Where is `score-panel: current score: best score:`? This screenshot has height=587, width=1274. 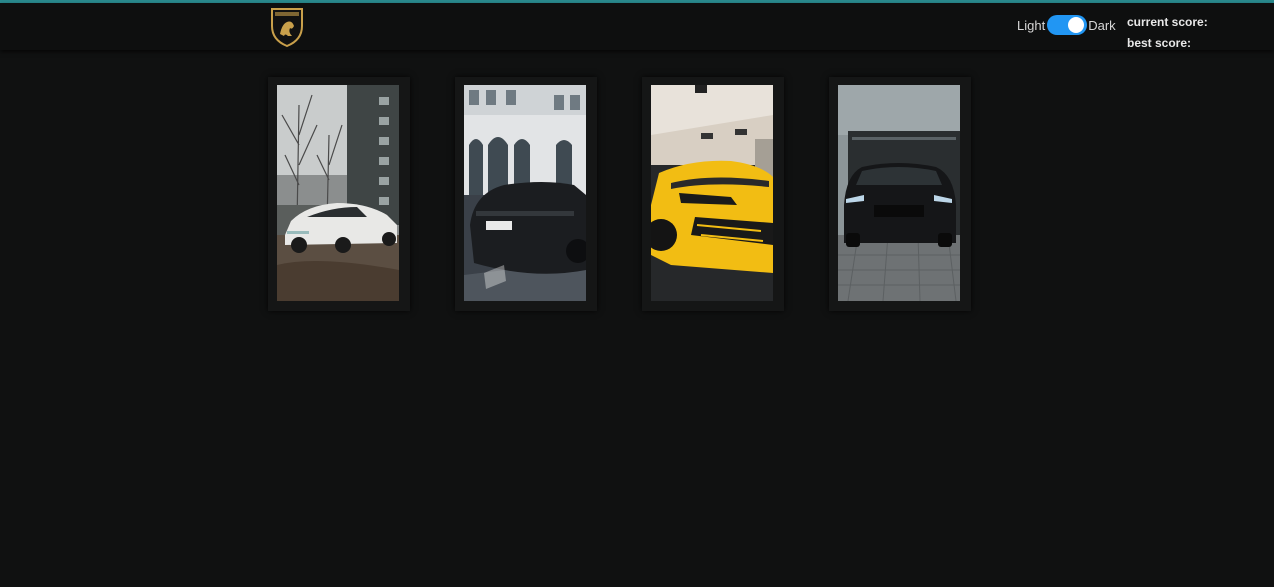 score-panel: current score: best score: is located at coordinates (1167, 33).